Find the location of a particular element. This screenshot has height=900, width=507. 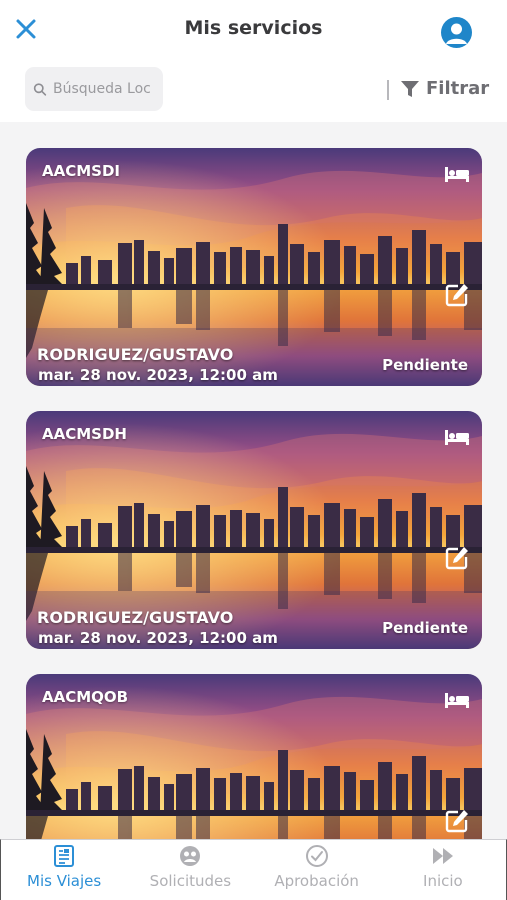

profile-button is located at coordinates (456, 32).